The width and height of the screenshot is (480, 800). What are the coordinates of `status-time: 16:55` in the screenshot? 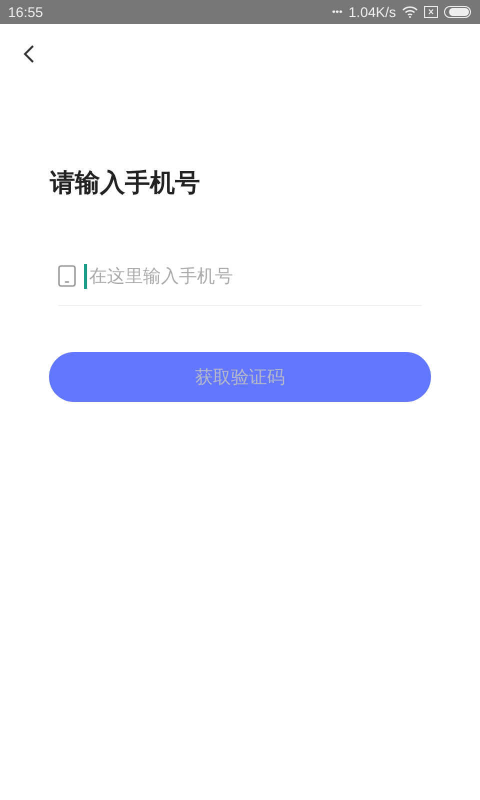 It's located at (26, 12).